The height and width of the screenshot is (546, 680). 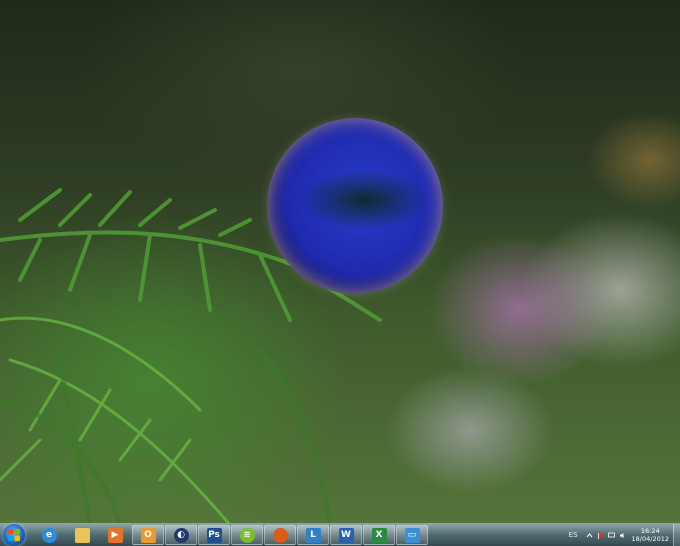 I want to click on outlook-icon: O, so click(x=148, y=535).